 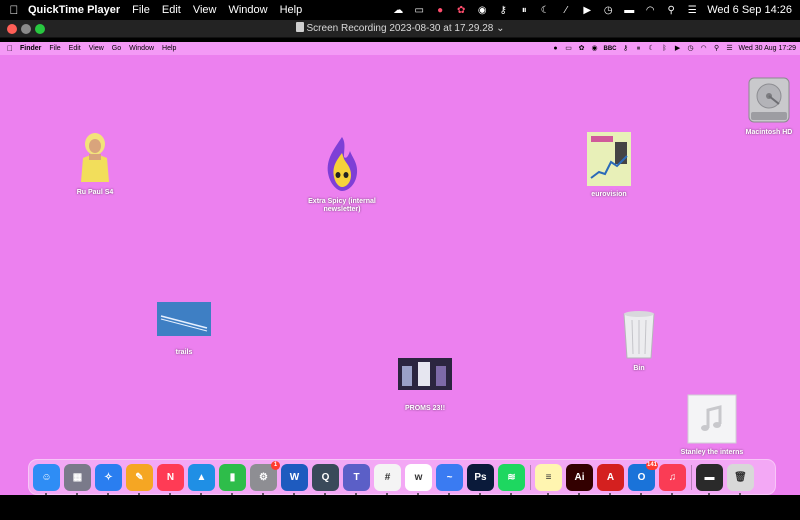 What do you see at coordinates (716, 48) in the screenshot?
I see `inner-search-icon: ⚲` at bounding box center [716, 48].